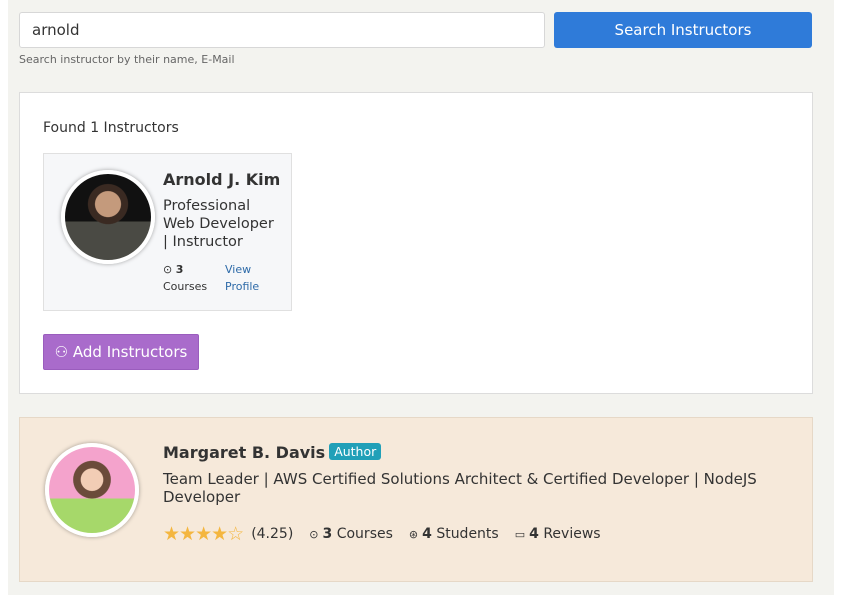  Describe the element at coordinates (108, 217) in the screenshot. I see `avatar` at that location.